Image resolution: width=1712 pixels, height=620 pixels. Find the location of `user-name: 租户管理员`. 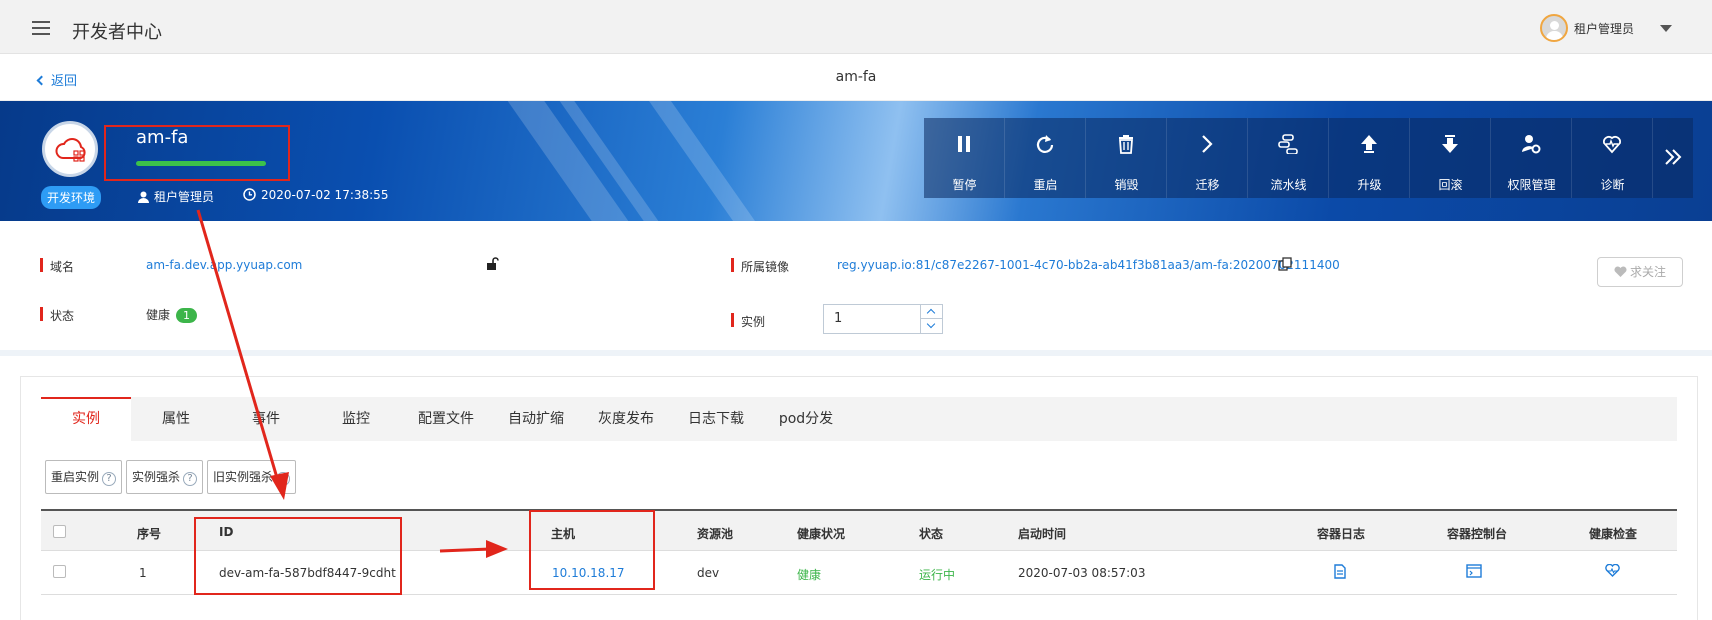

user-name: 租户管理员 is located at coordinates (1603, 28).